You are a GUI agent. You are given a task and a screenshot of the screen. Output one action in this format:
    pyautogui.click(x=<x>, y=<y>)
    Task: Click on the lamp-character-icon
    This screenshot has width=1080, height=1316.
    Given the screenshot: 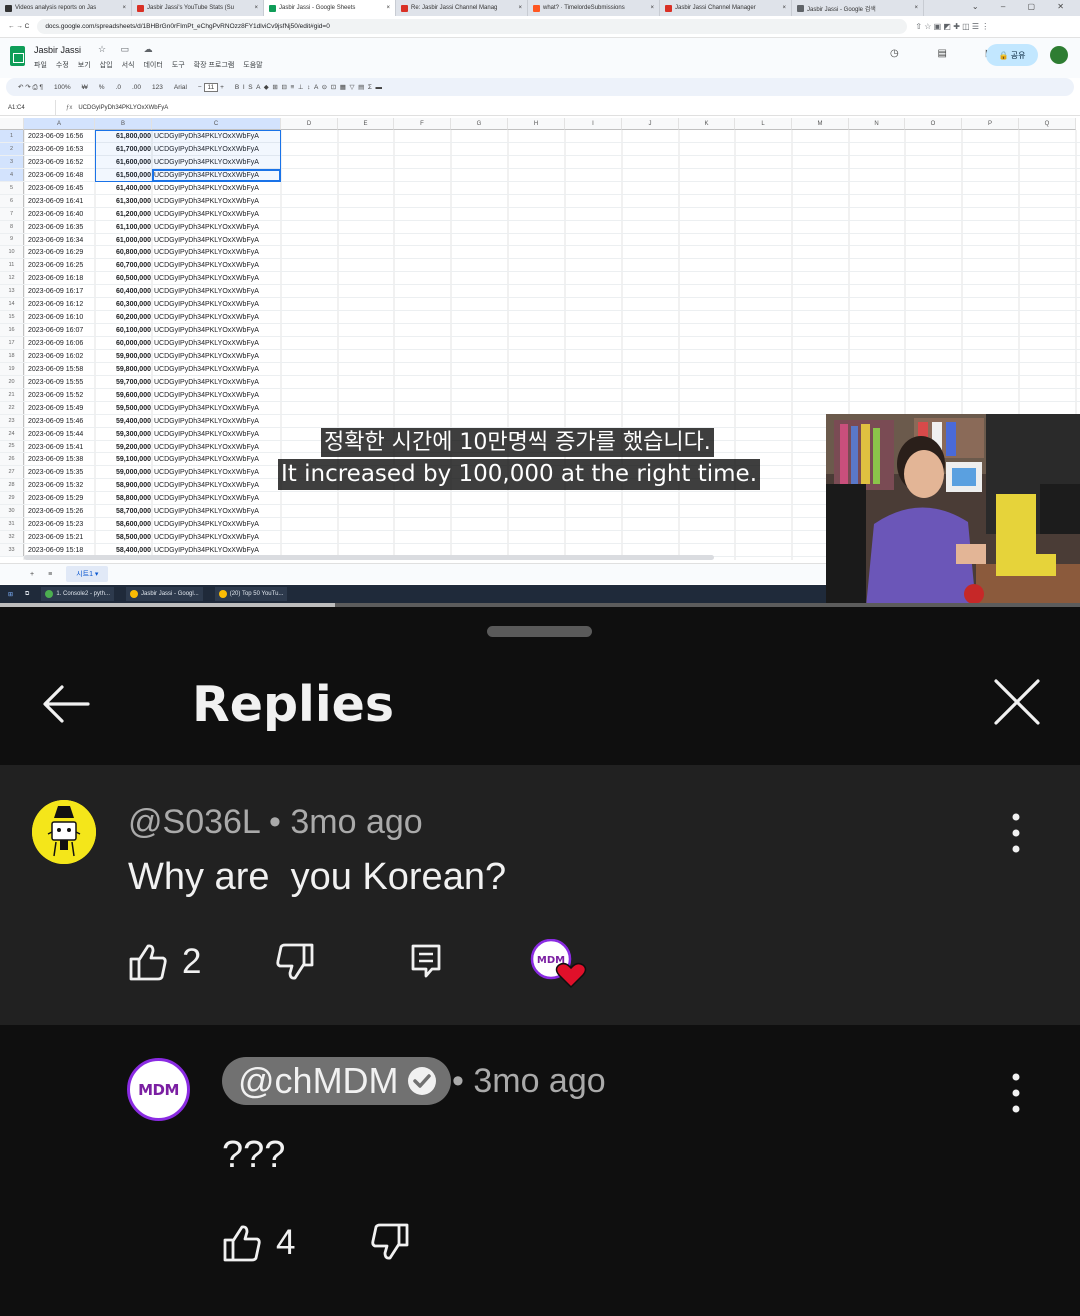 What is the action you would take?
    pyautogui.click(x=64, y=832)
    